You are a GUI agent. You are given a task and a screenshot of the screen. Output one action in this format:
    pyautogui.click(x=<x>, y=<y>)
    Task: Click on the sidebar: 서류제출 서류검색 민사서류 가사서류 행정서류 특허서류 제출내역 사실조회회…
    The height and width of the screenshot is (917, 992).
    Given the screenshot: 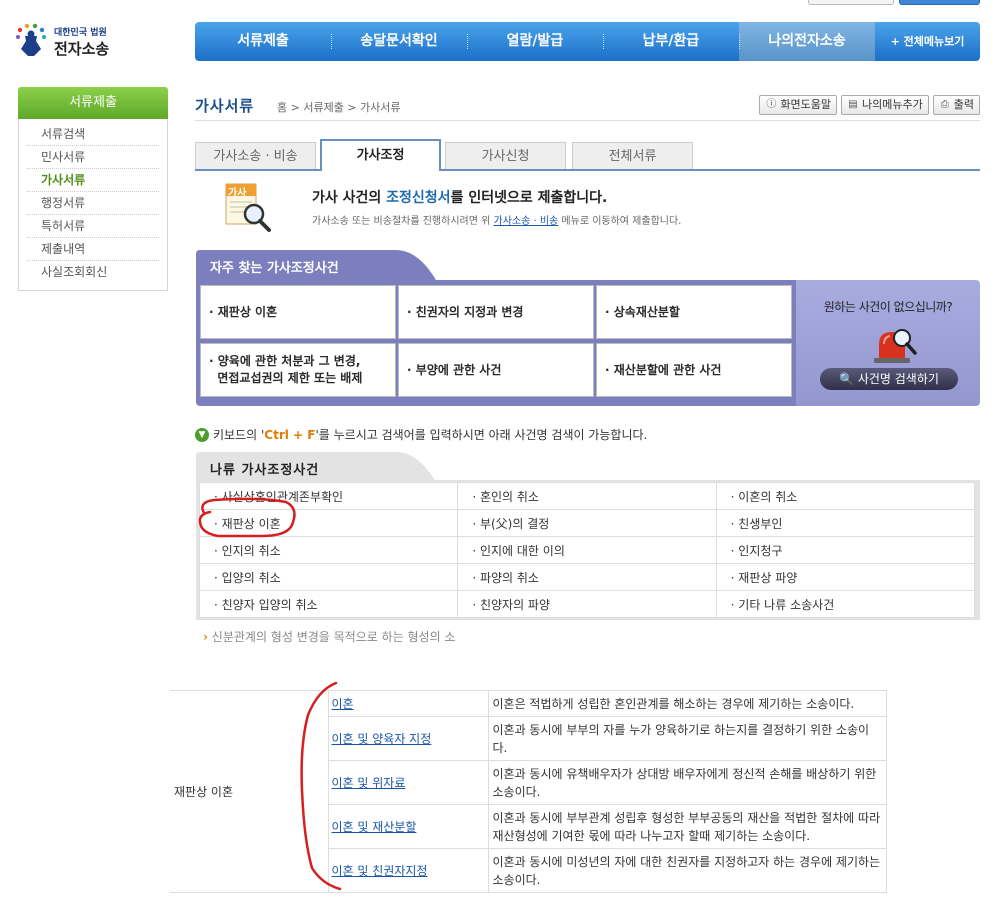 What is the action you would take?
    pyautogui.click(x=93, y=189)
    